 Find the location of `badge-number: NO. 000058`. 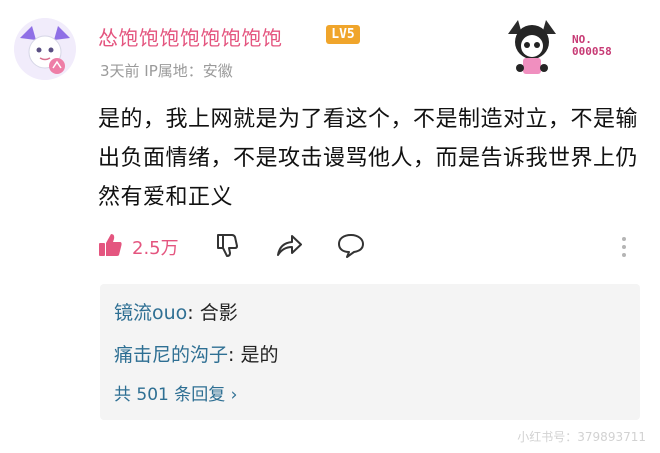

badge-number: NO. 000058 is located at coordinates (592, 46).